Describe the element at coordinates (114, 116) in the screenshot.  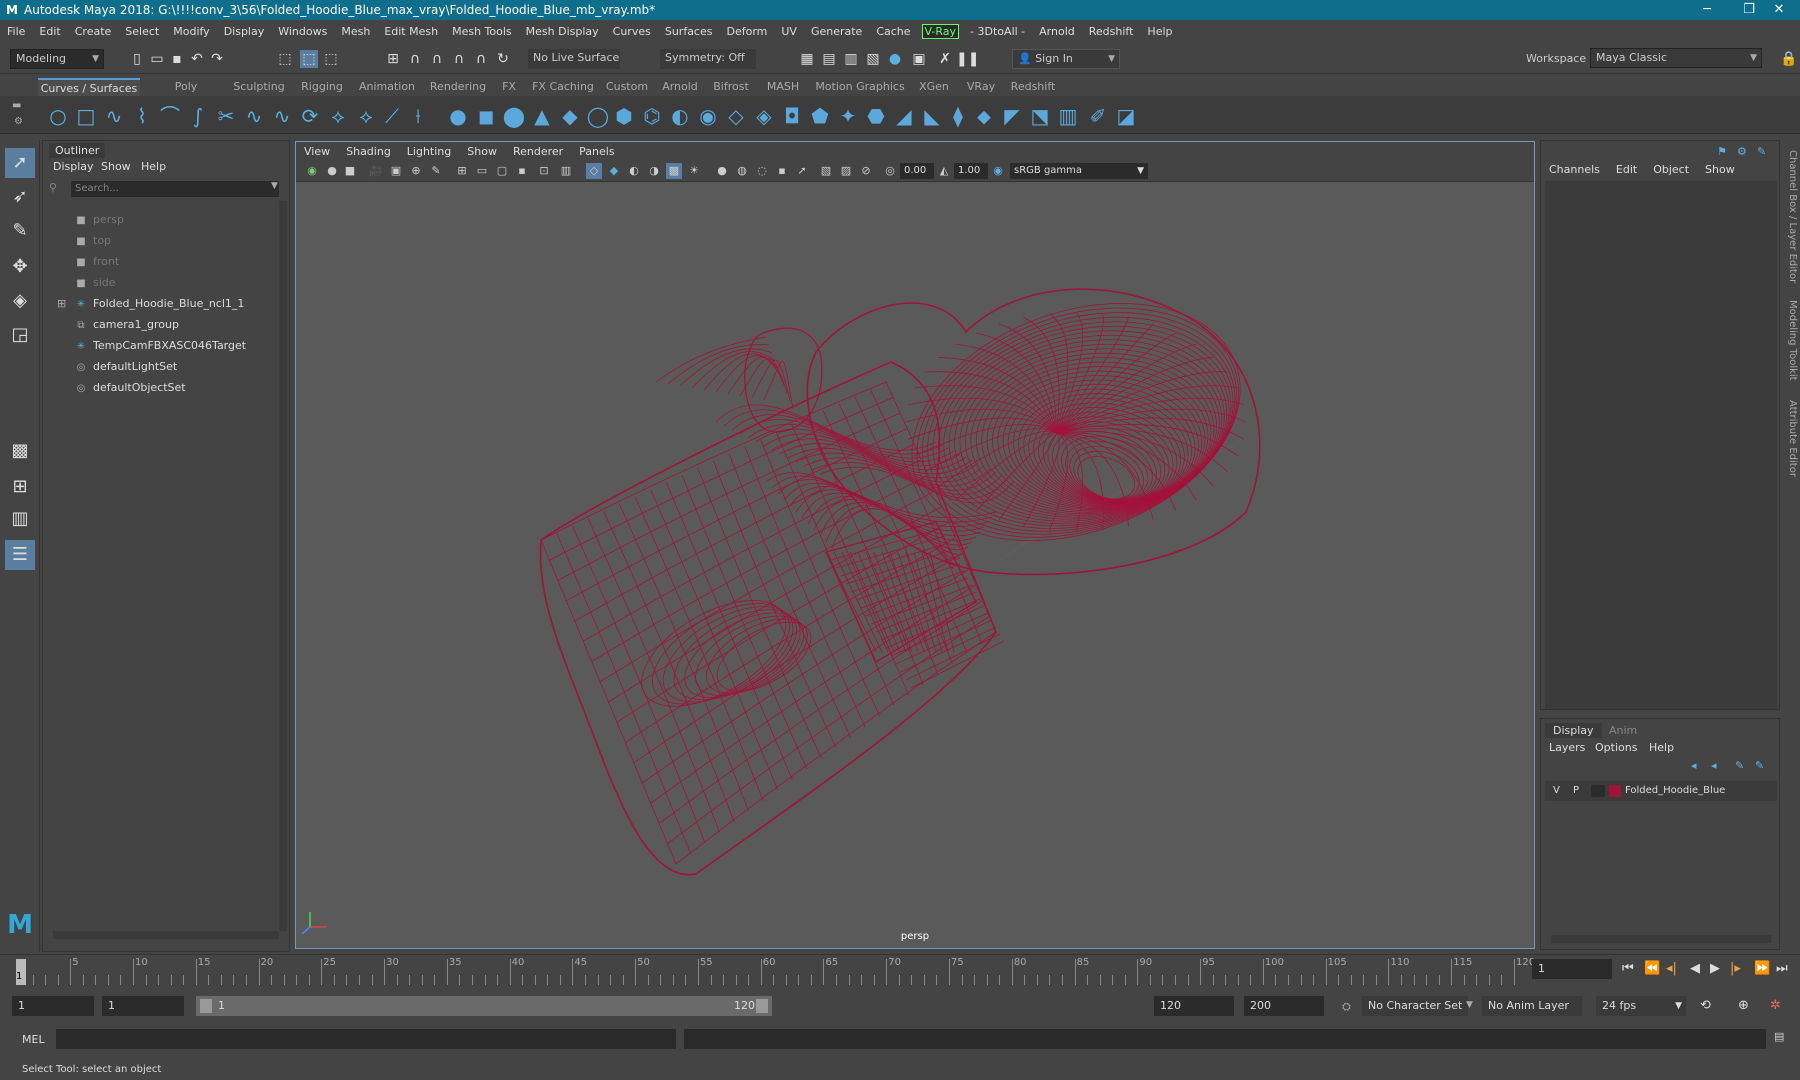
I see `cv-curve-icon: ∿` at that location.